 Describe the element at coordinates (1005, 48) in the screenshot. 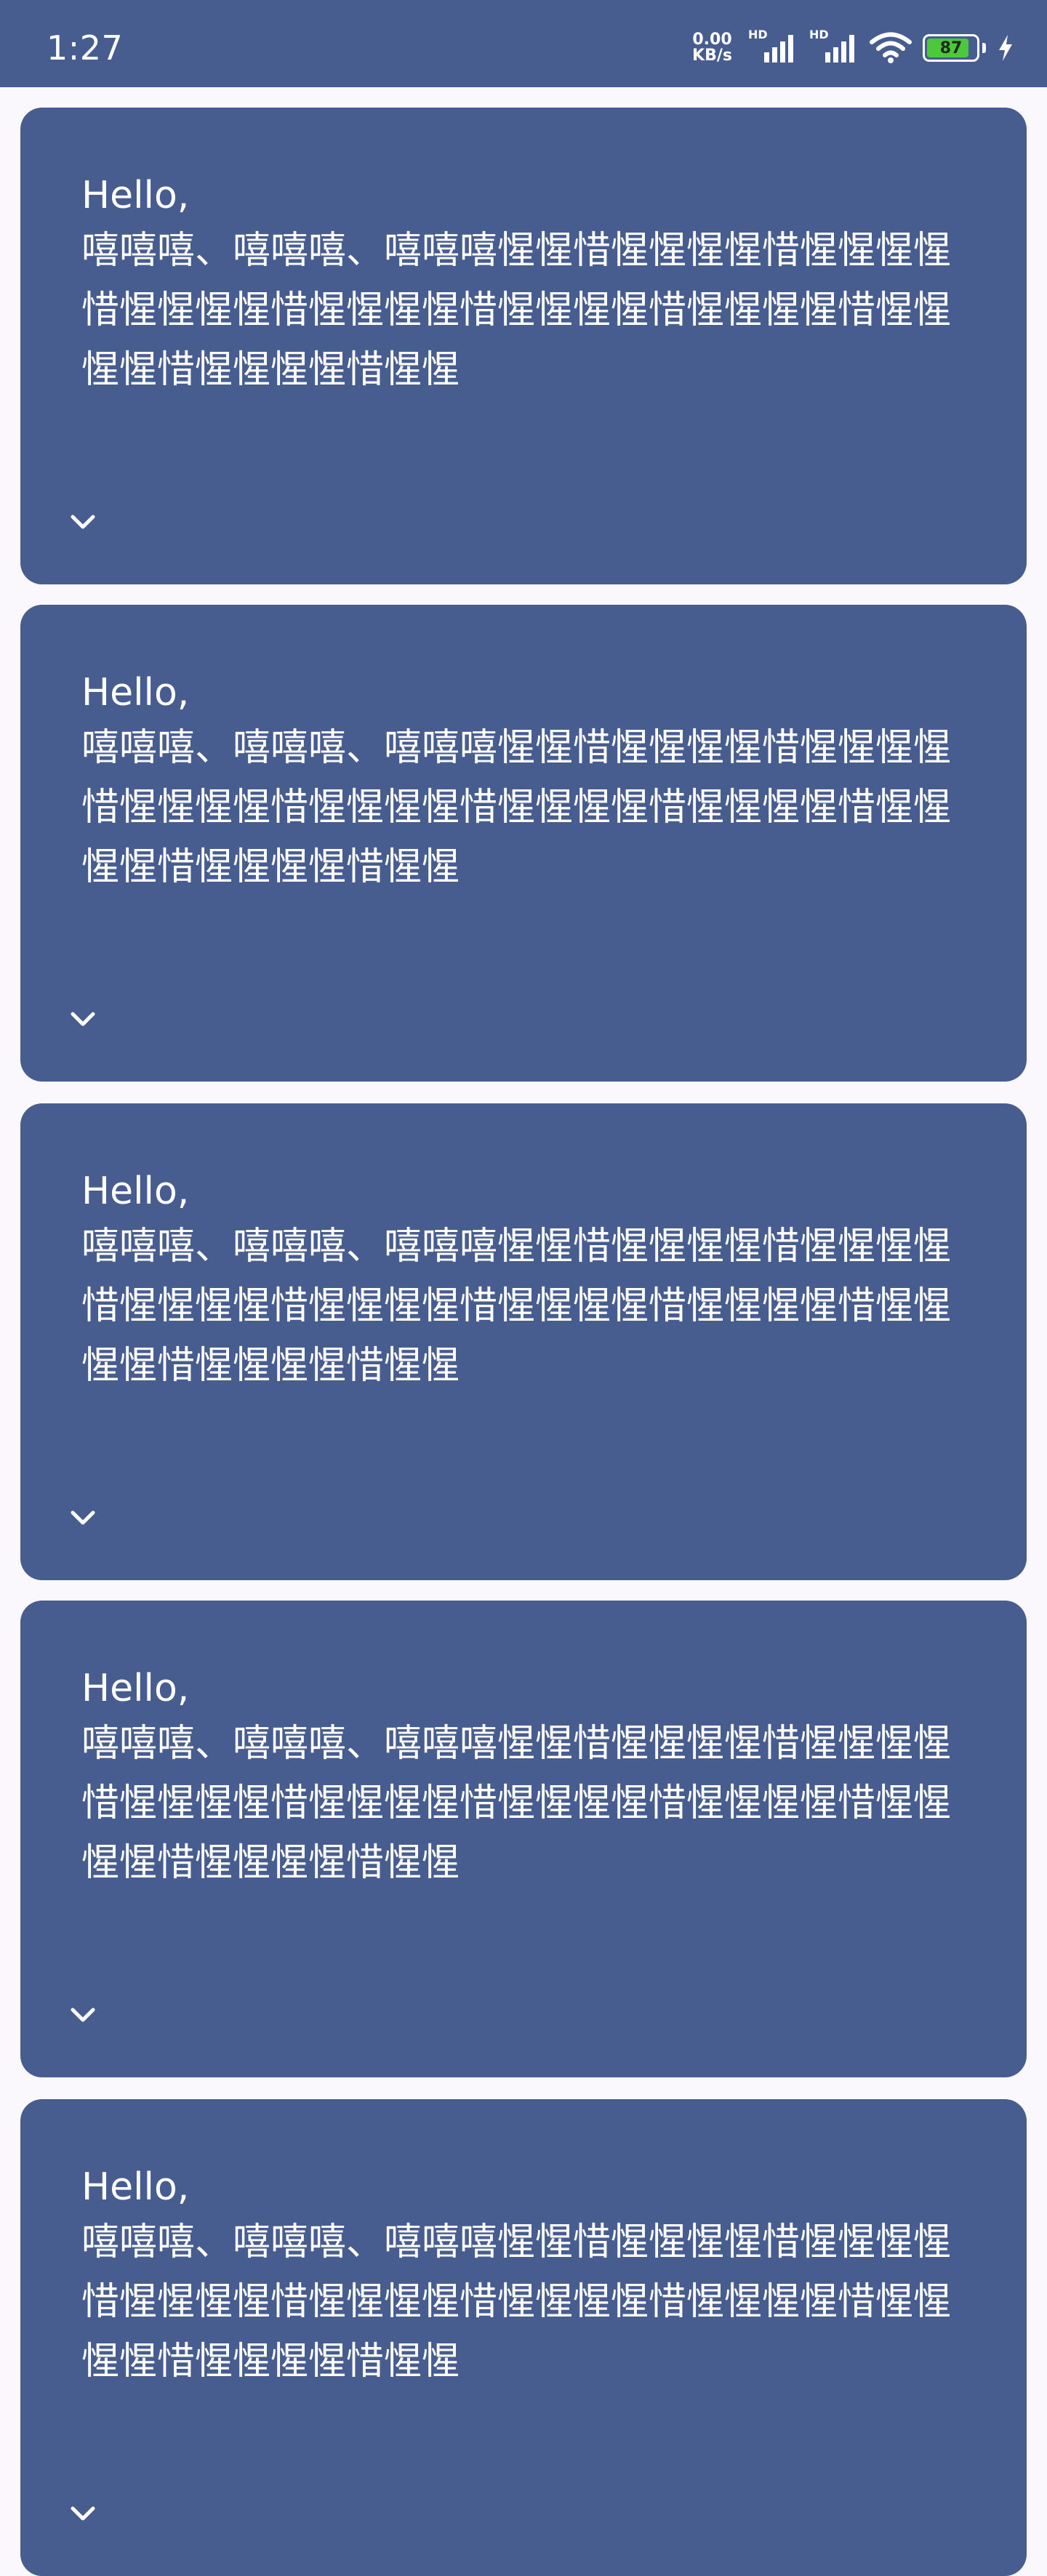

I see `lightning-bolt-icon` at that location.